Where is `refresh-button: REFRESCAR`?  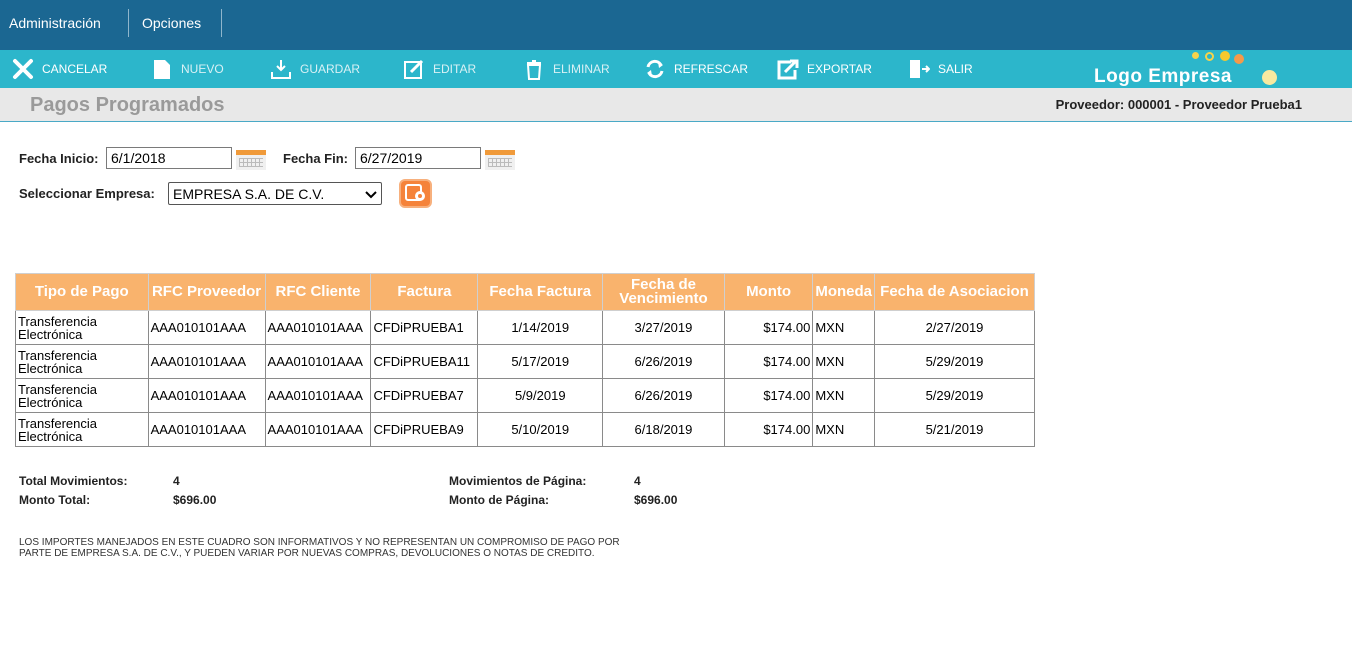 refresh-button: REFRESCAR is located at coordinates (696, 69).